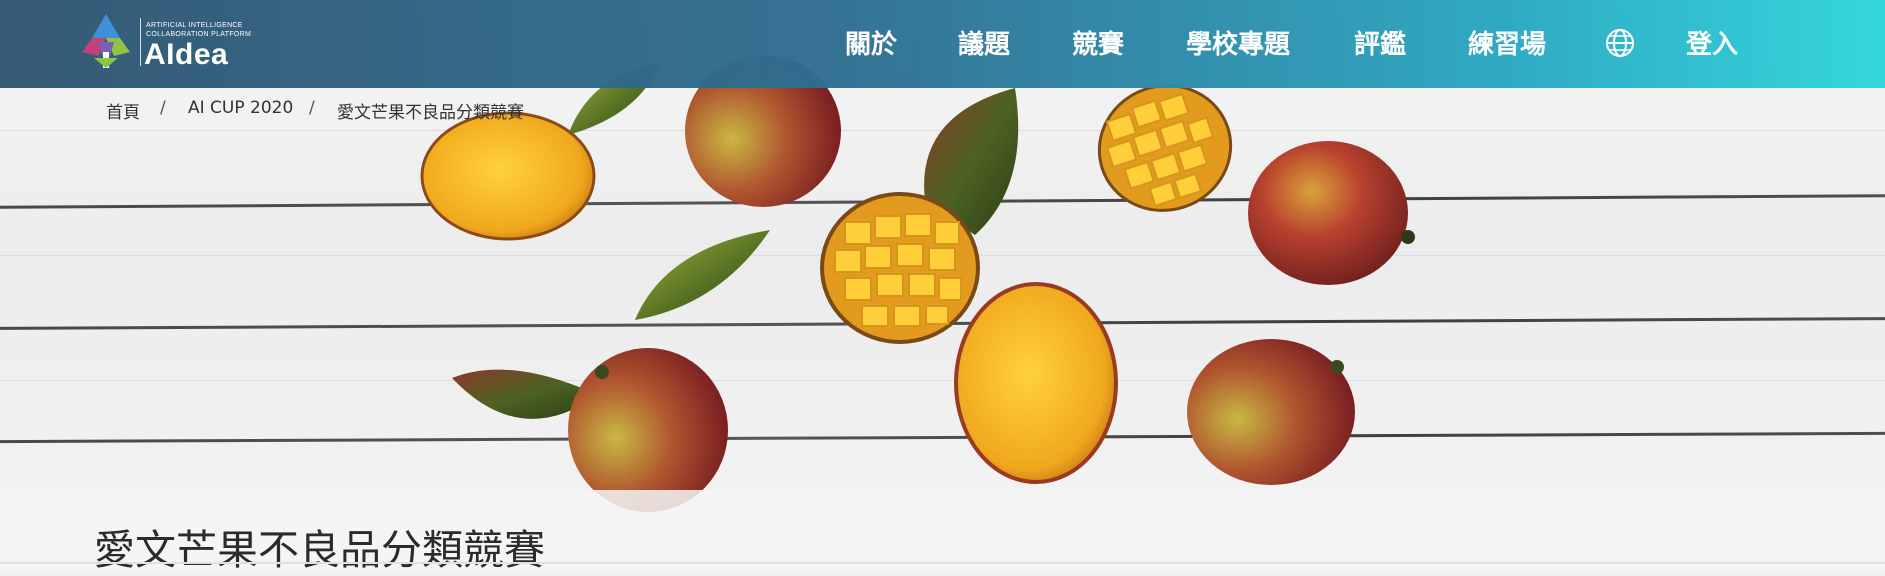 The height and width of the screenshot is (576, 1885). Describe the element at coordinates (702, 275) in the screenshot. I see `leaf` at that location.